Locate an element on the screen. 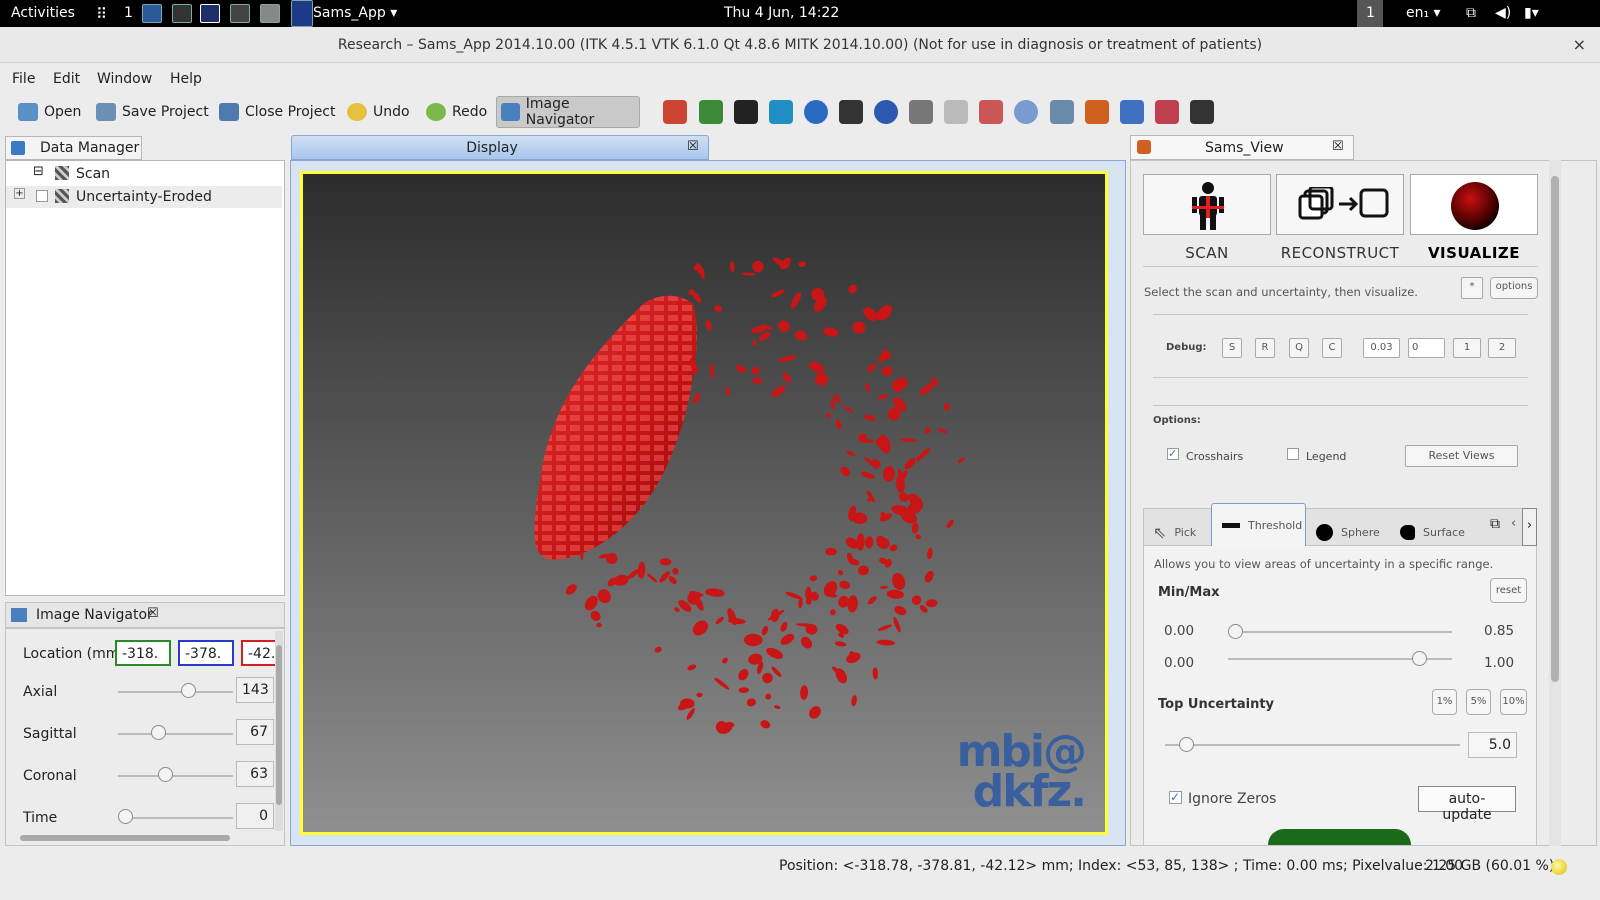 The height and width of the screenshot is (900, 1600). axial-value: 143 is located at coordinates (255, 690).